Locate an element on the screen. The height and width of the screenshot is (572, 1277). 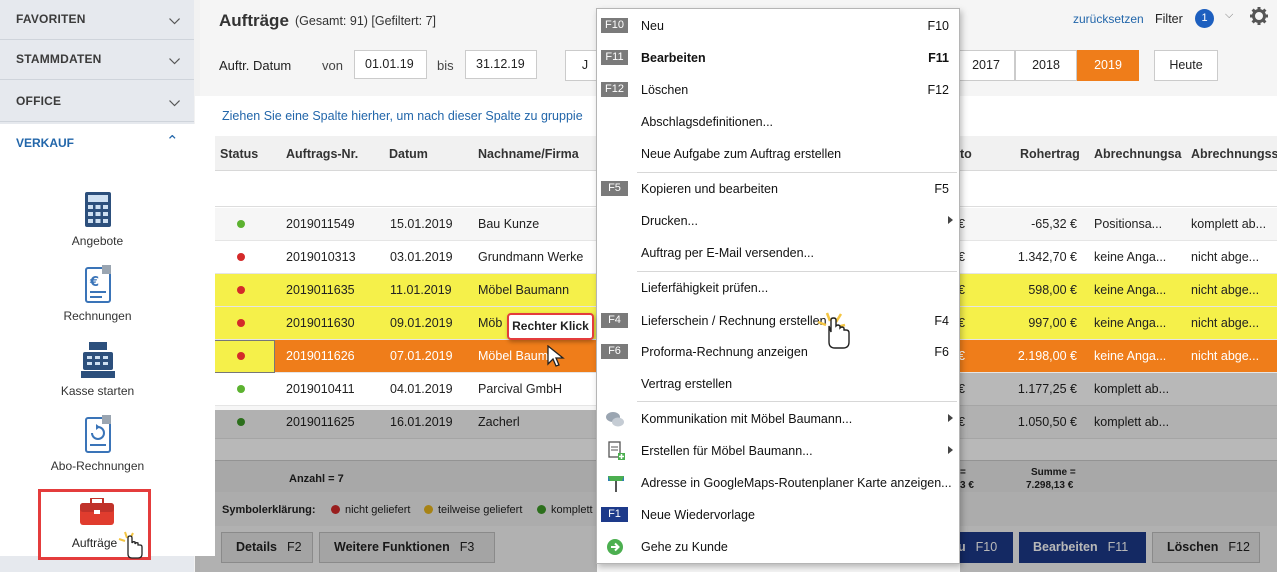
speech-bubbles-icon is located at coordinates (615, 419).